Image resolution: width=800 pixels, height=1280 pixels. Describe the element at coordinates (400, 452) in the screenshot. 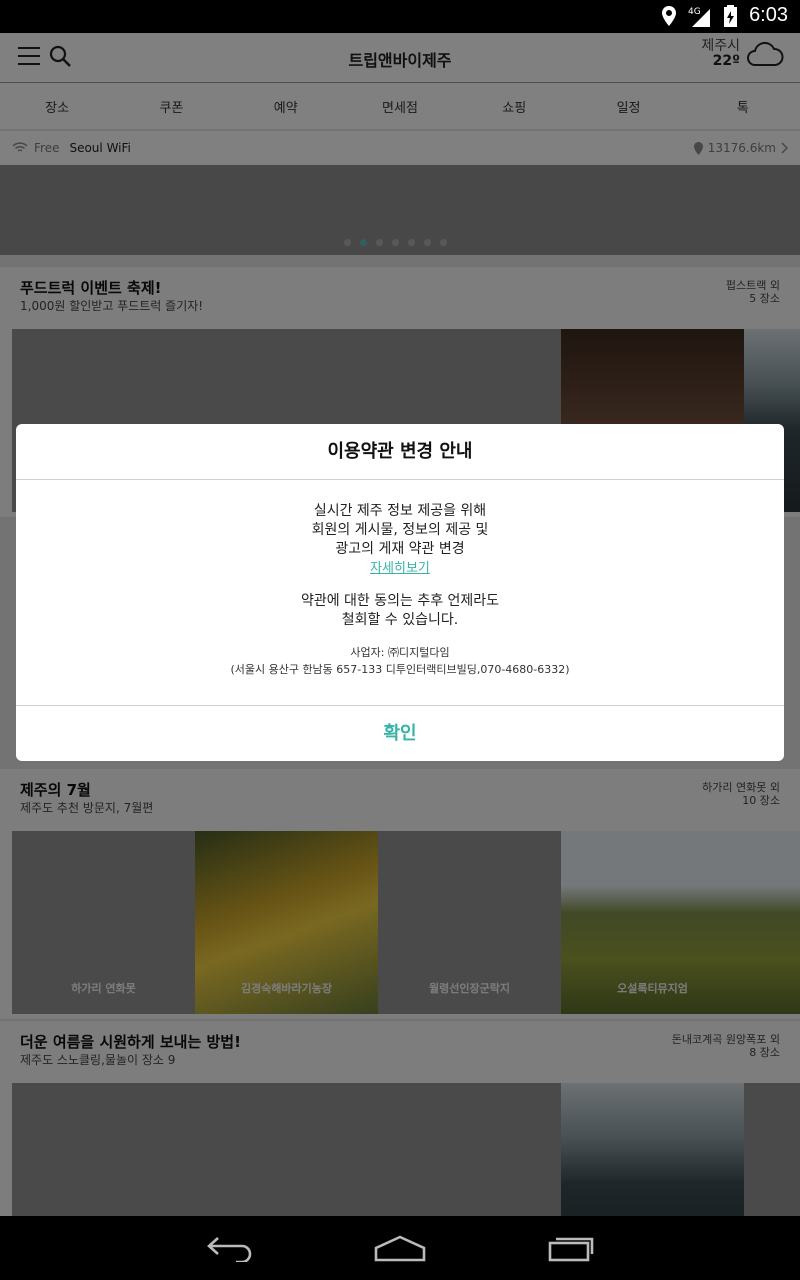

I see `dialog-title: 이용약관 변경 안내` at that location.